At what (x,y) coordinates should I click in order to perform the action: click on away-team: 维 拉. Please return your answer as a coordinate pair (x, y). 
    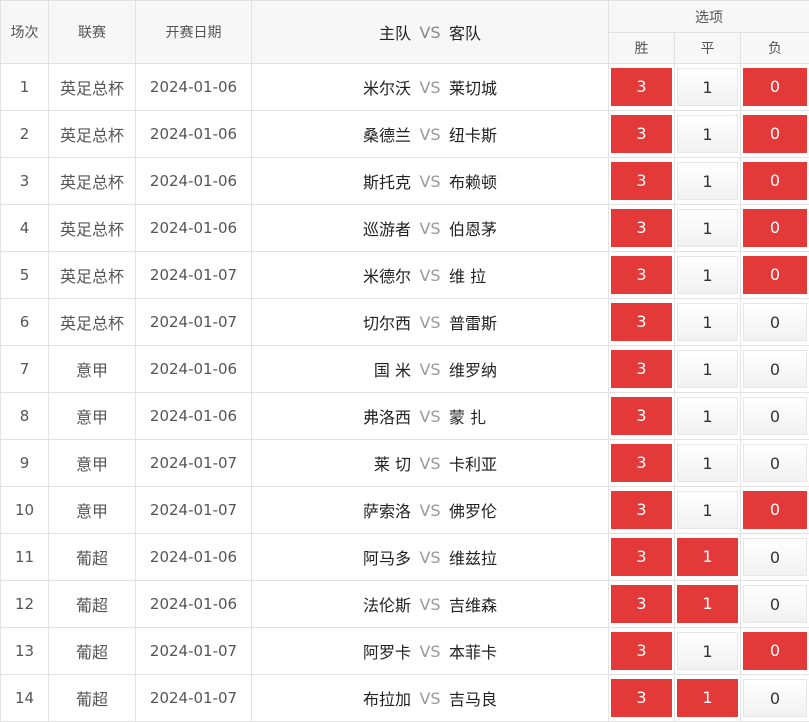
    Looking at the image, I should click on (524, 275).